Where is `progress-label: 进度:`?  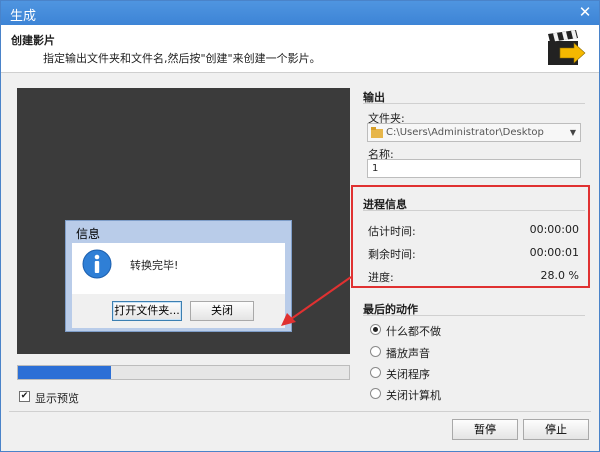 progress-label: 进度: is located at coordinates (381, 277).